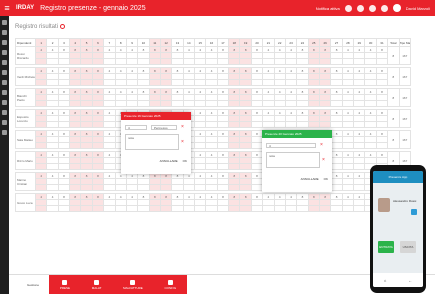 Image resolution: width=435 pixels, height=294 pixels. What do you see at coordinates (33, 285) in the screenshot?
I see `bottom-bar-label: Gestione` at bounding box center [33, 285].